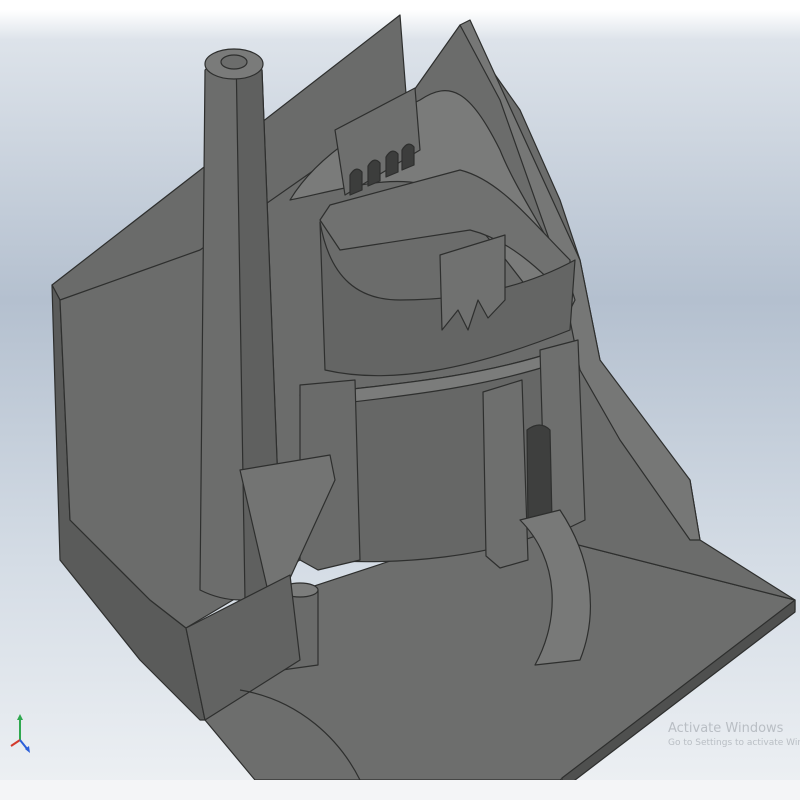 The image size is (800, 800). Describe the element at coordinates (726, 728) in the screenshot. I see `watermark-title: Activate Windows` at that location.